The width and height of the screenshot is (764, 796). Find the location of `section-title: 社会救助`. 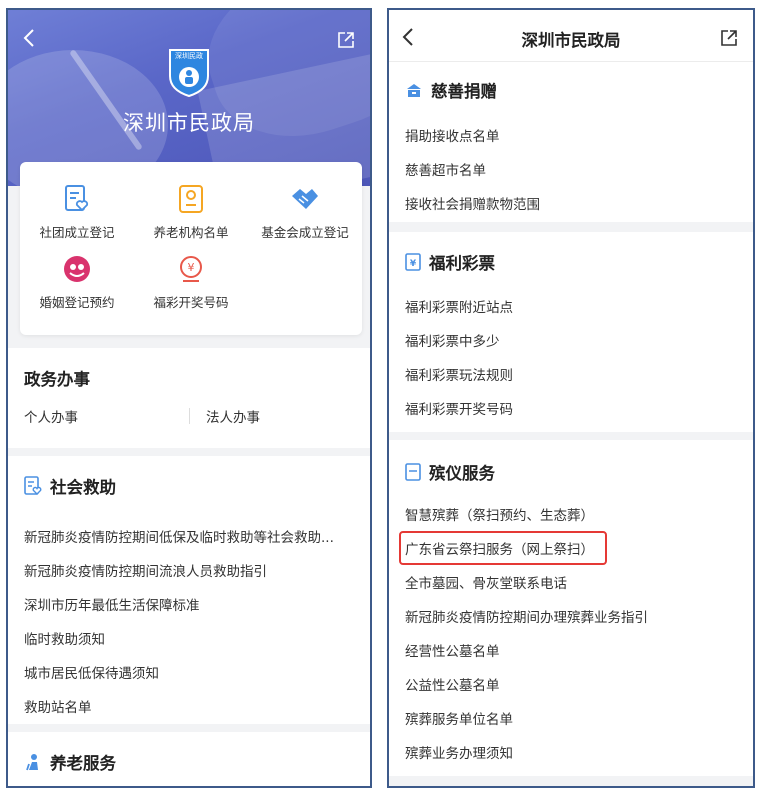

section-title: 社会救助 is located at coordinates (70, 486).